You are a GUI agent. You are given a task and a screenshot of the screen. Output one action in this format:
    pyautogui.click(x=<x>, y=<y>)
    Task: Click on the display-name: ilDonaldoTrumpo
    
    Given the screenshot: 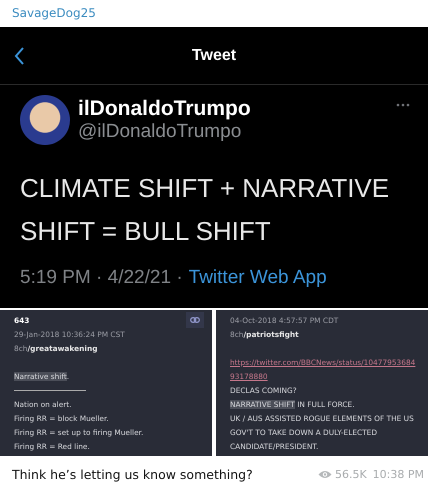 What is the action you would take?
    pyautogui.click(x=164, y=109)
    